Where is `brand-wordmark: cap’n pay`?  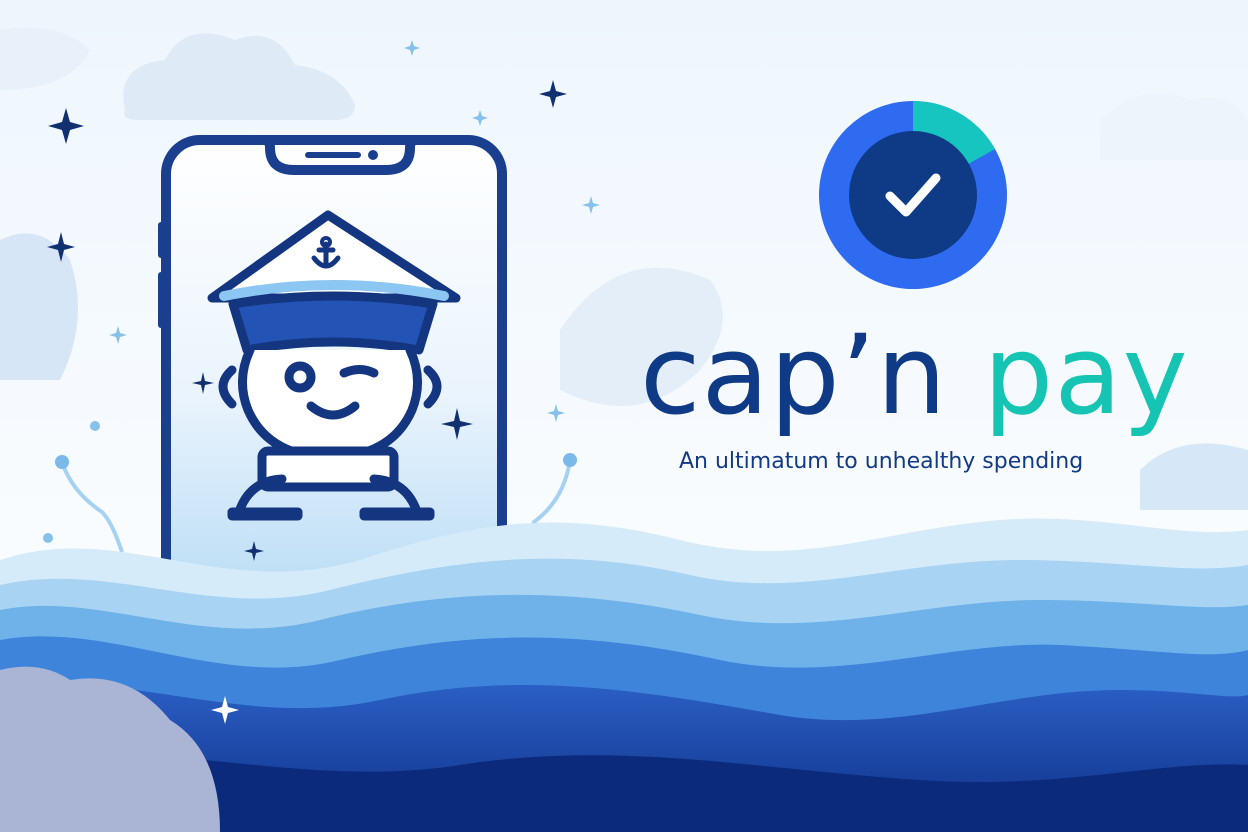
brand-wordmark: cap’n pay is located at coordinates (930, 375).